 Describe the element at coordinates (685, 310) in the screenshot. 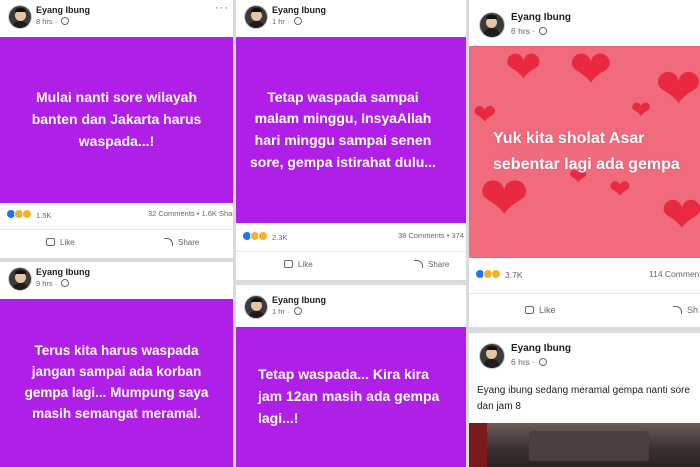

I see `share-button: Sh` at that location.